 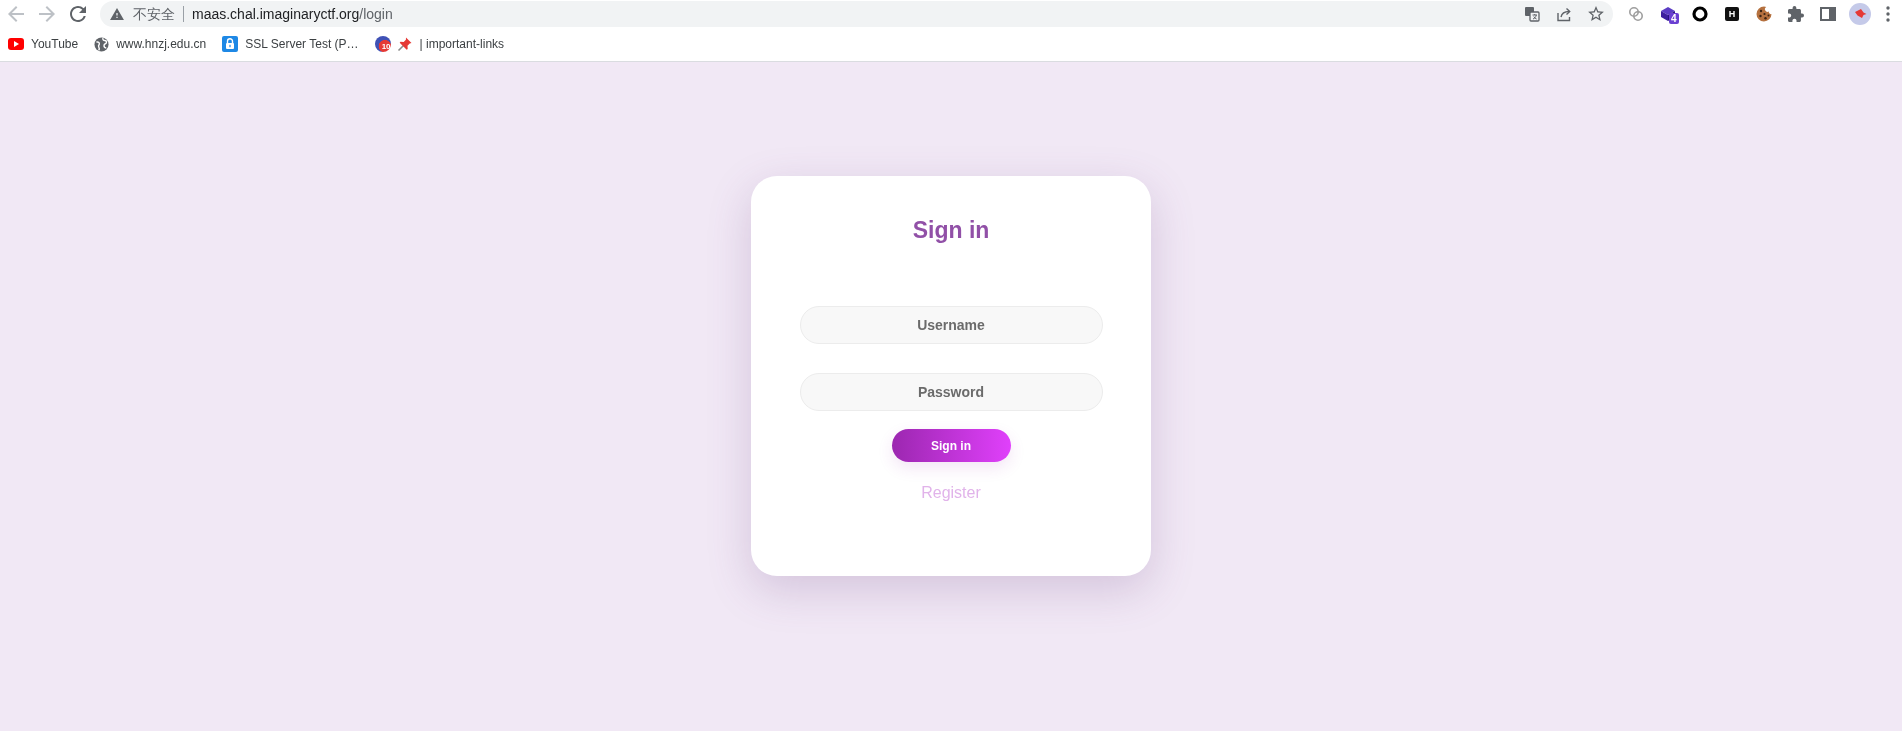 What do you see at coordinates (102, 44) in the screenshot?
I see `globe-icon` at bounding box center [102, 44].